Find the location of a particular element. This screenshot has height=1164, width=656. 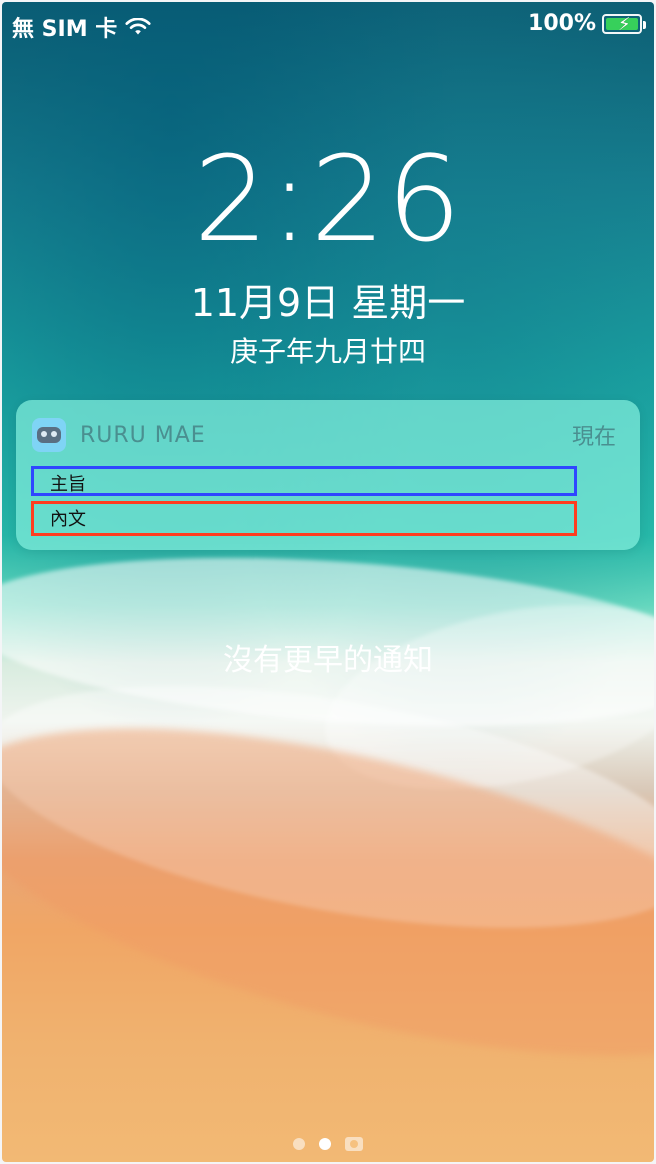

status-bar: 無 SIM 卡 100% ⚡ is located at coordinates (328, 24).